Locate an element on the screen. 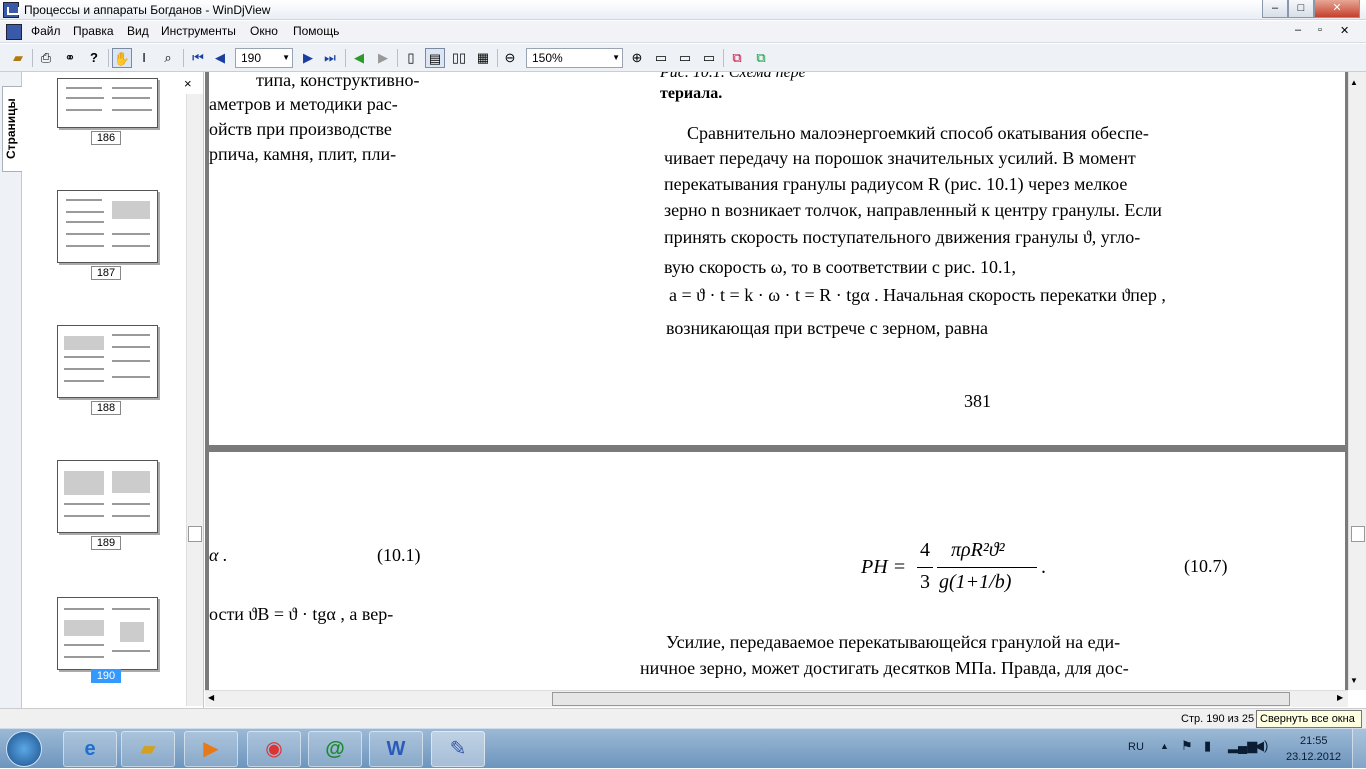 Image resolution: width=1366 pixels, height=769 pixels. flag-icon: ⚑ is located at coordinates (1187, 746).